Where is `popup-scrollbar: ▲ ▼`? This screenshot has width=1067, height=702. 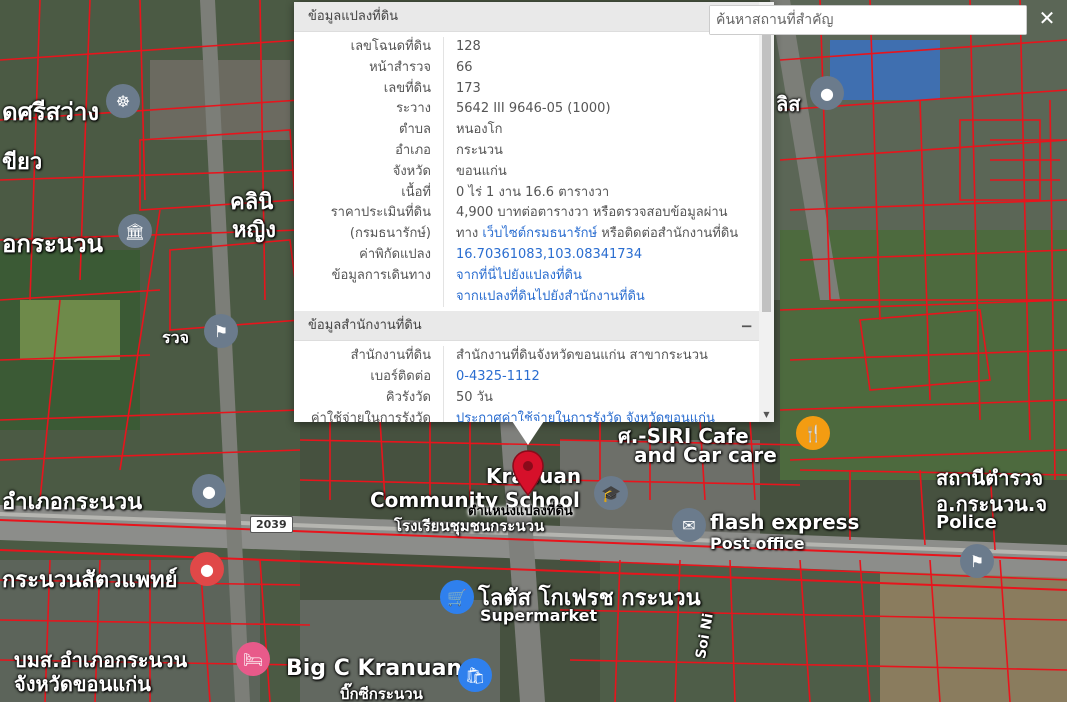 popup-scrollbar: ▲ ▼ is located at coordinates (766, 212).